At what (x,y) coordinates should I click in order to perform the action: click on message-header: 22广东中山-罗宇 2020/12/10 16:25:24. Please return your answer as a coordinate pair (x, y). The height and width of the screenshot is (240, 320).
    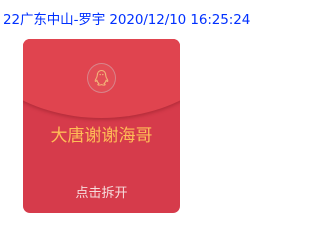
    Looking at the image, I should click on (126, 20).